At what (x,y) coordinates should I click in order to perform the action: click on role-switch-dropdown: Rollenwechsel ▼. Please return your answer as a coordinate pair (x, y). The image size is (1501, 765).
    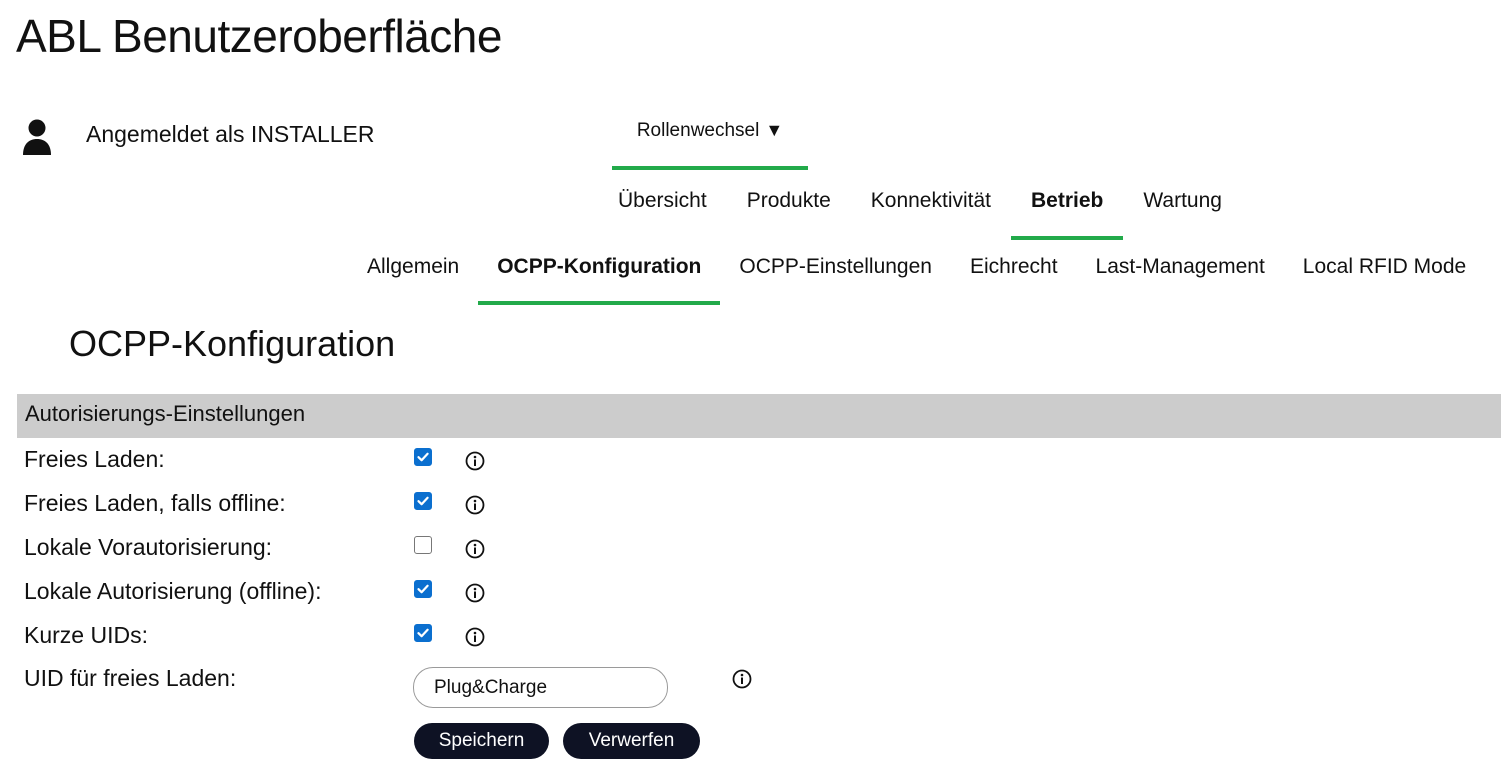
    Looking at the image, I should click on (710, 139).